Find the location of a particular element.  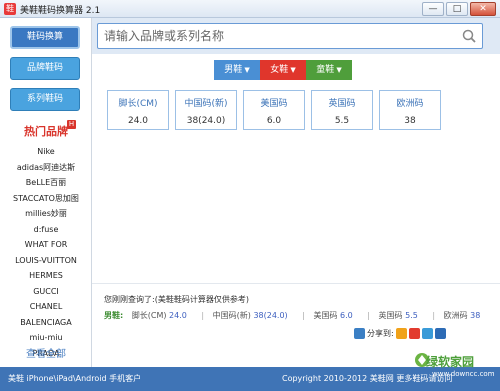

brand-link: adidas阿迪达斯 is located at coordinates (46, 168).